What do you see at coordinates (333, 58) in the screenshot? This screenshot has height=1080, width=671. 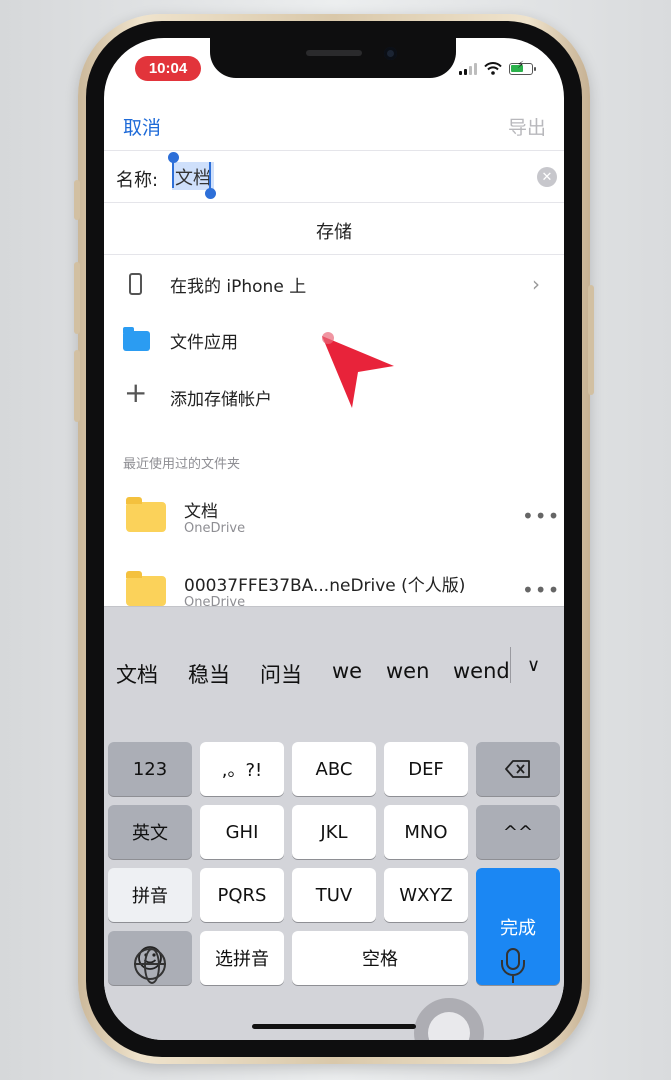 I see `notch` at bounding box center [333, 58].